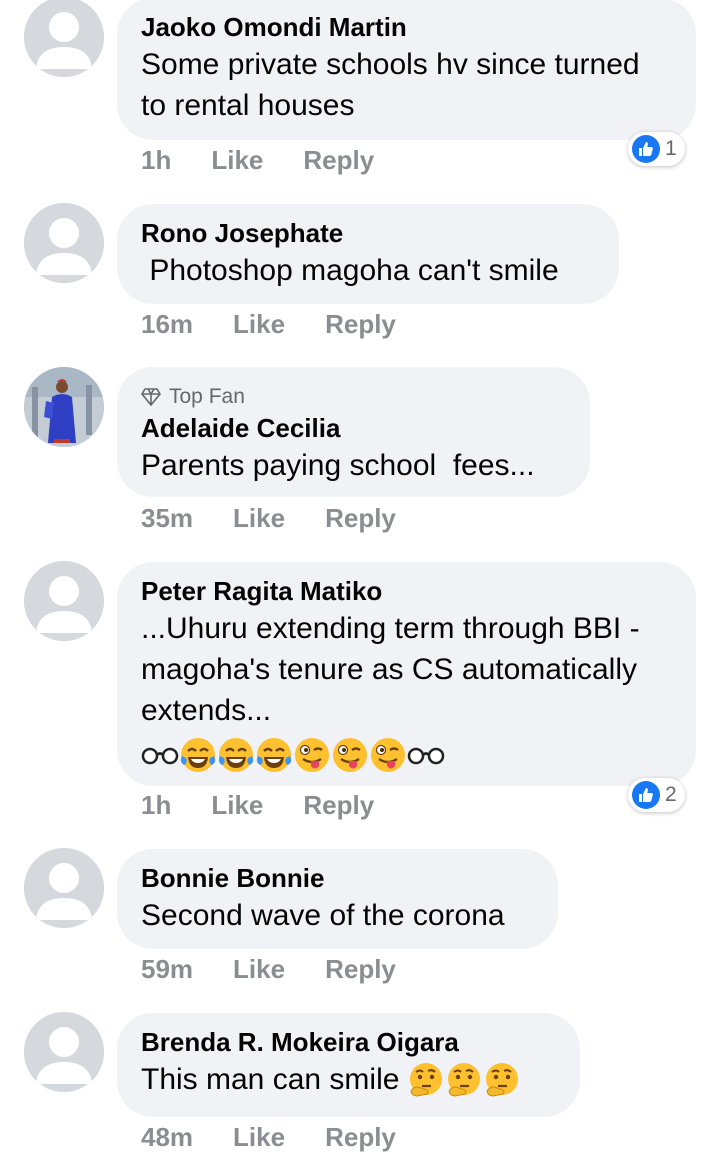 Image resolution: width=720 pixels, height=1161 pixels. I want to click on comment-actions: 16m Like Reply, so click(268, 324).